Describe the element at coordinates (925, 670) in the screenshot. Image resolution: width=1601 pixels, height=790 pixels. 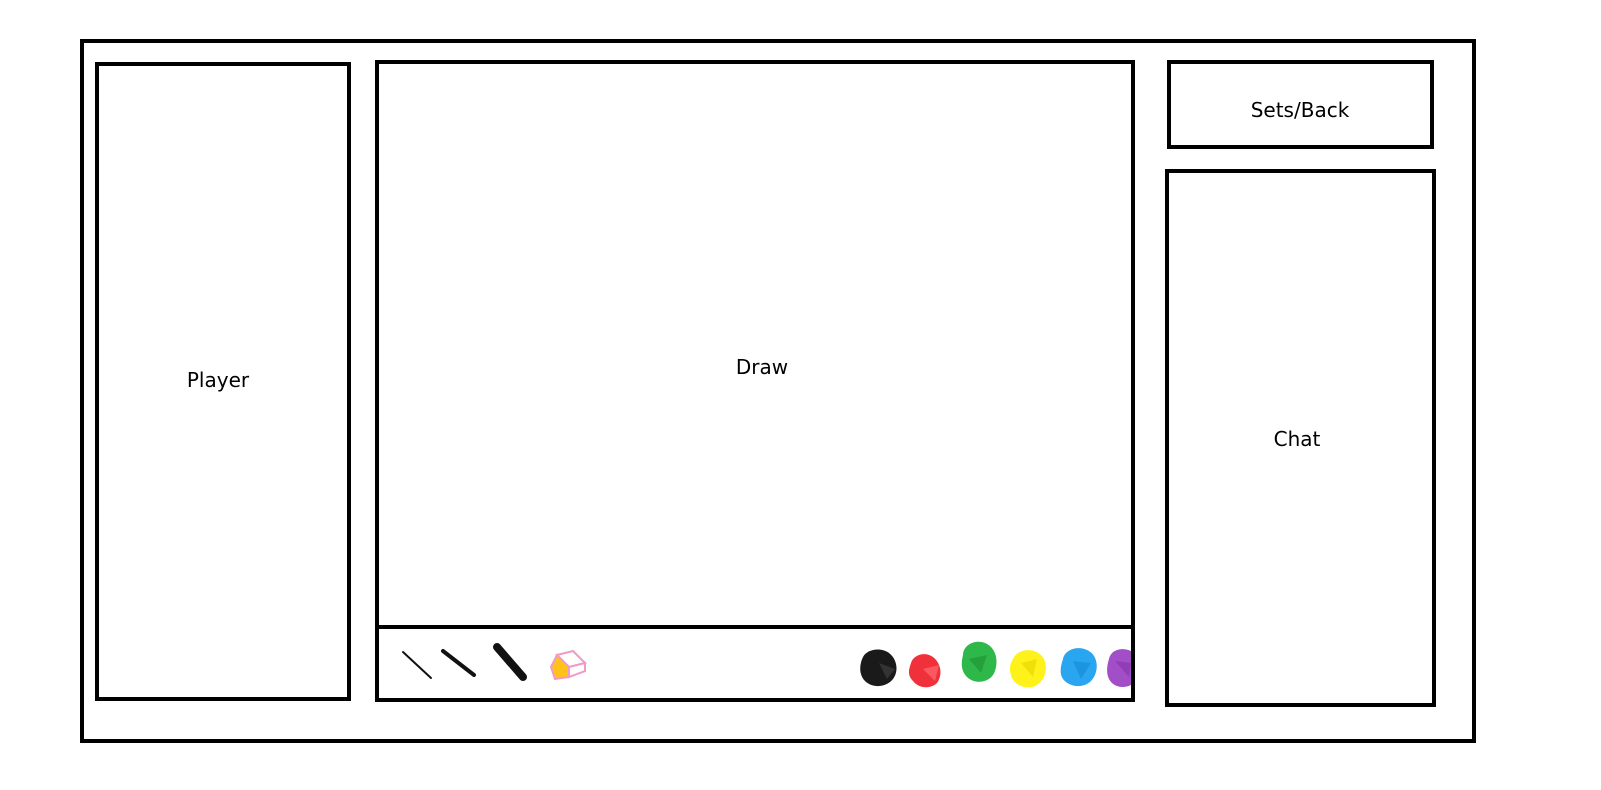
I see `color-swatch-red` at that location.